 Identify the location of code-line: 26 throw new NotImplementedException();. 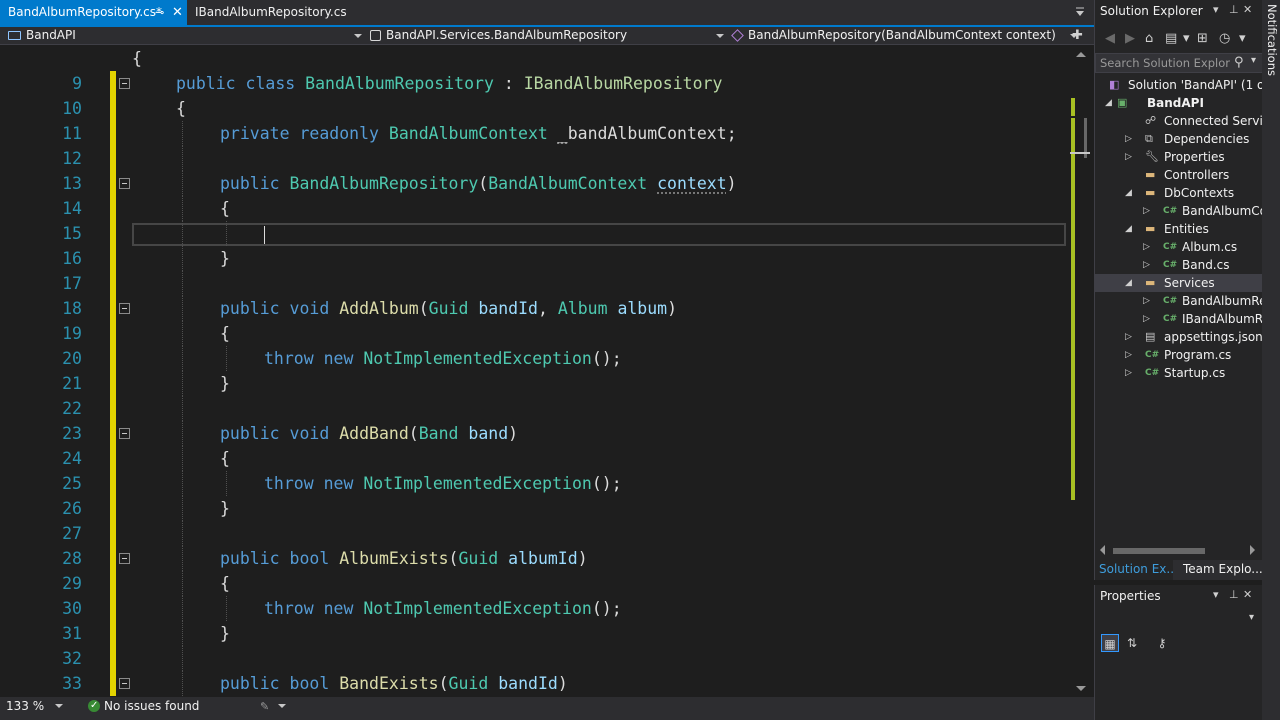
(534, 494).